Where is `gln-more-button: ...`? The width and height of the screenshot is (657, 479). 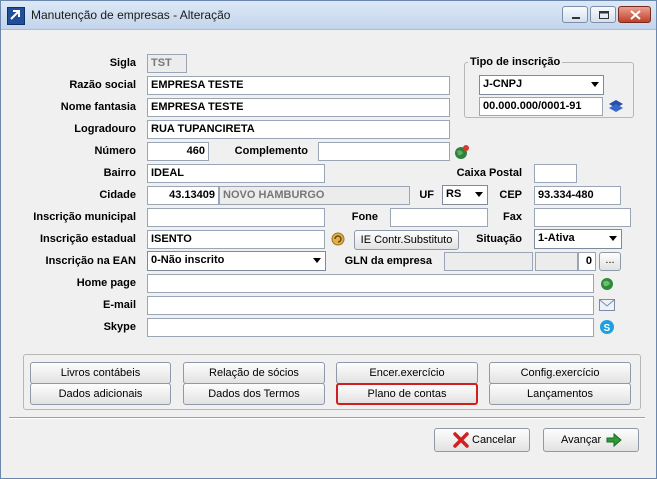 gln-more-button: ... is located at coordinates (610, 261).